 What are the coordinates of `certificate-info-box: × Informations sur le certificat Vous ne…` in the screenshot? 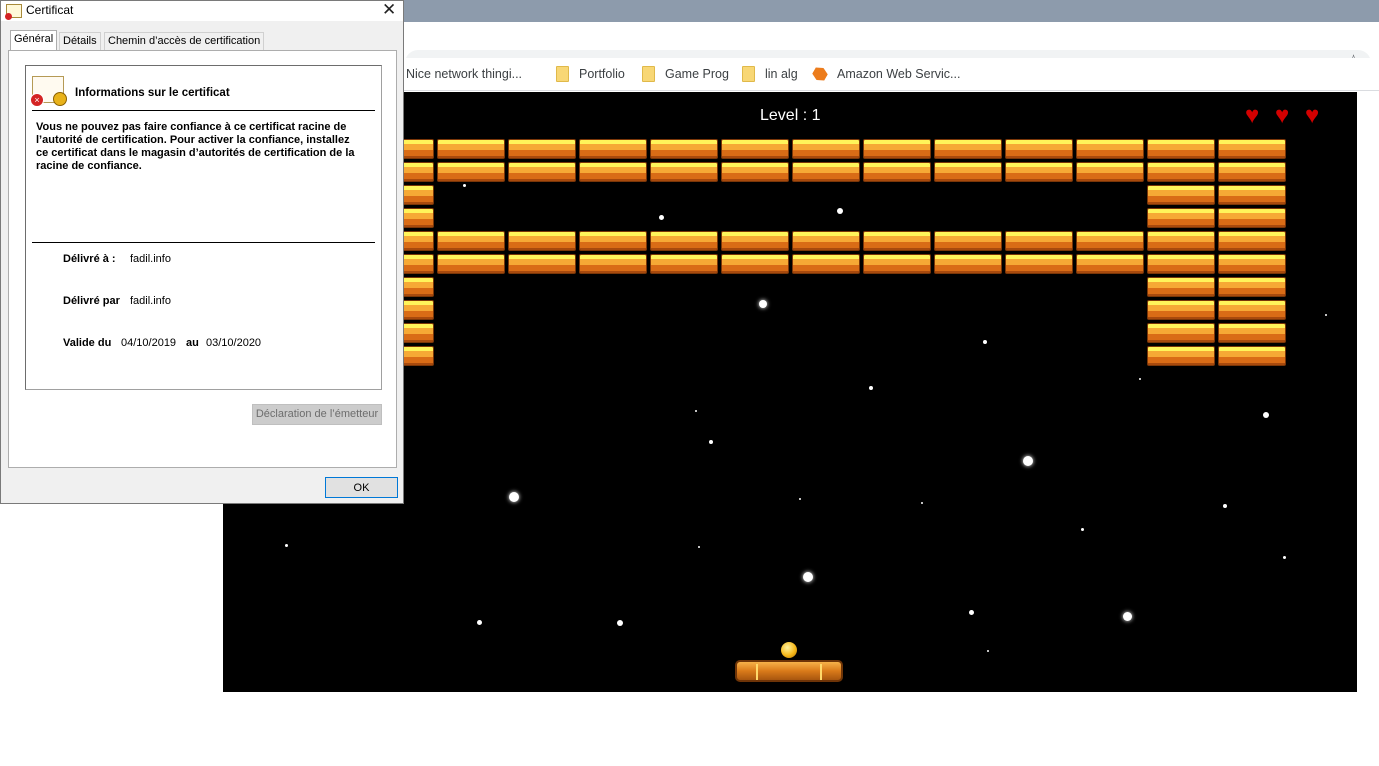 It's located at (203, 227).